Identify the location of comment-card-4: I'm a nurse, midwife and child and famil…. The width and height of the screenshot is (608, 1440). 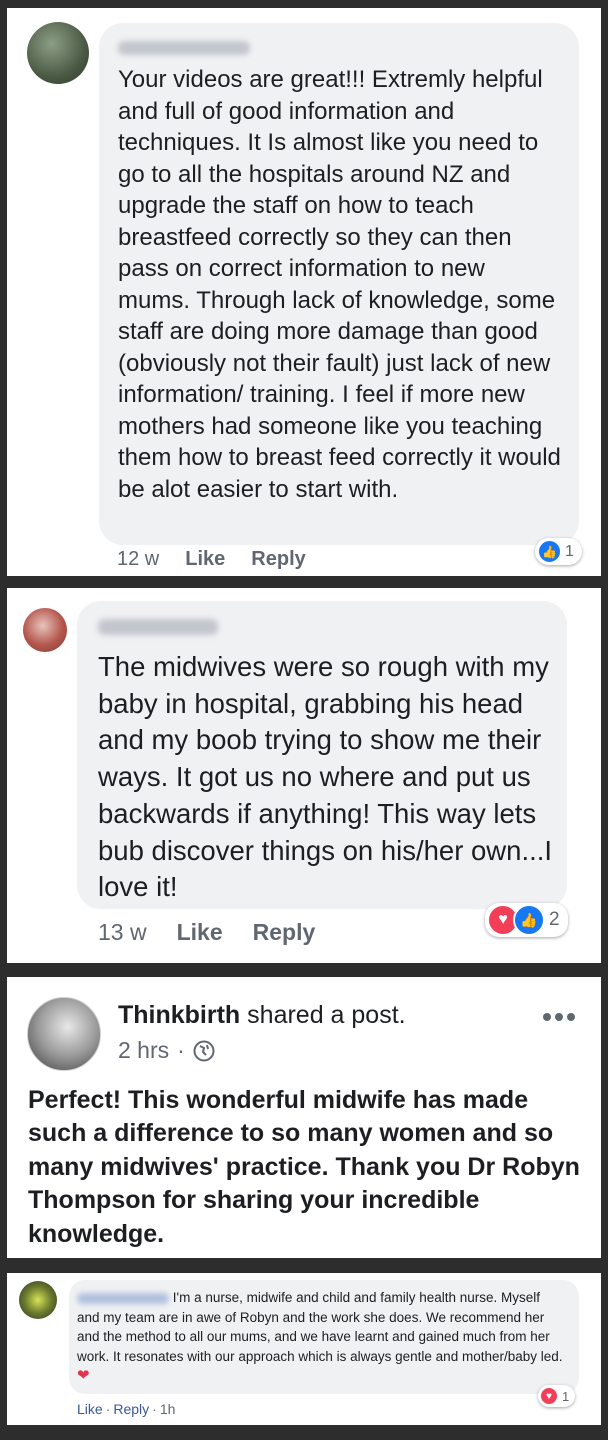
(304, 1349).